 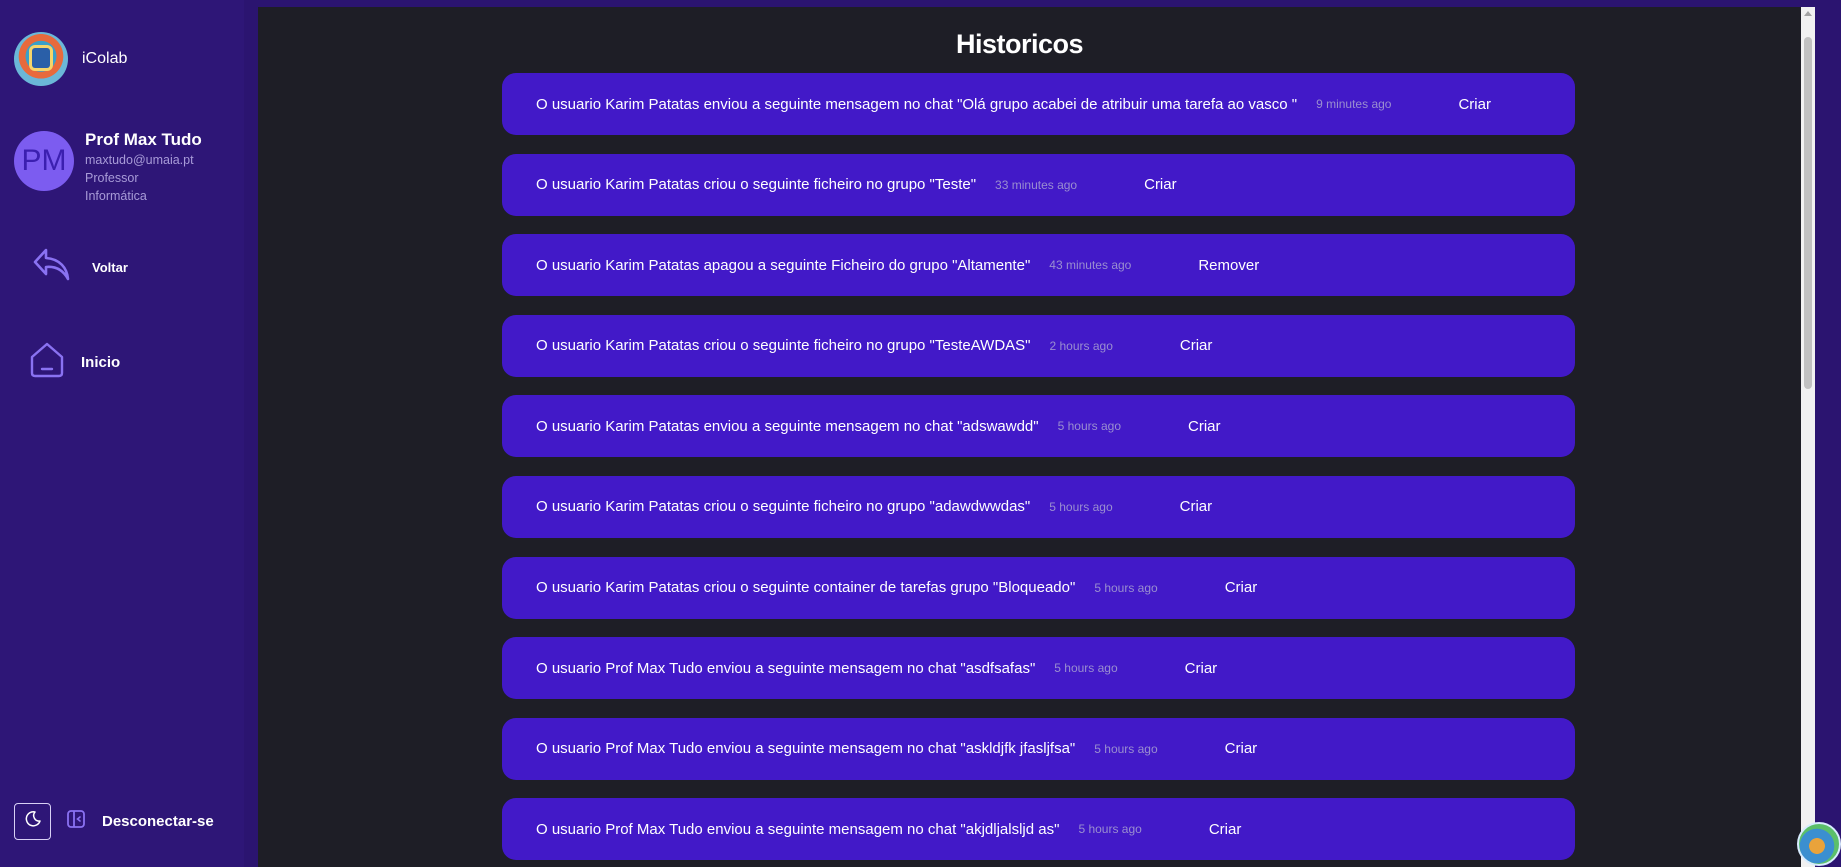 I want to click on assistant-avatar, so click(x=1819, y=844).